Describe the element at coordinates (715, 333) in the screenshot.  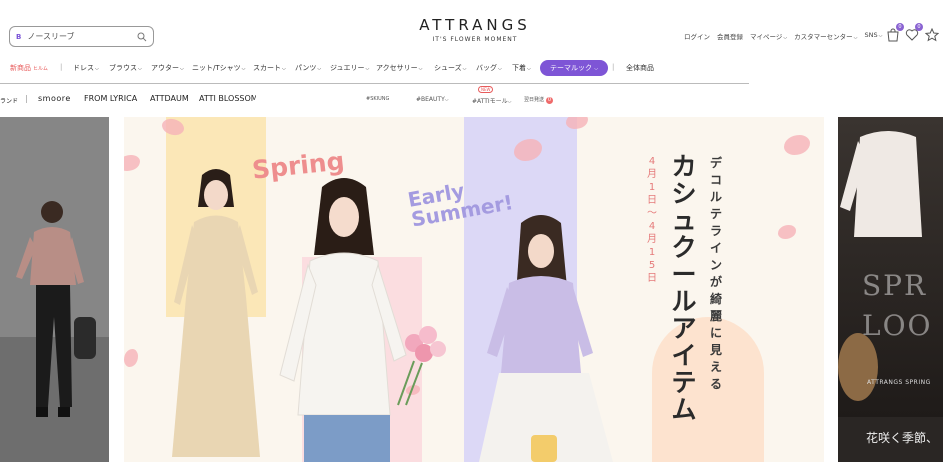
I see `vertical-char: に` at that location.